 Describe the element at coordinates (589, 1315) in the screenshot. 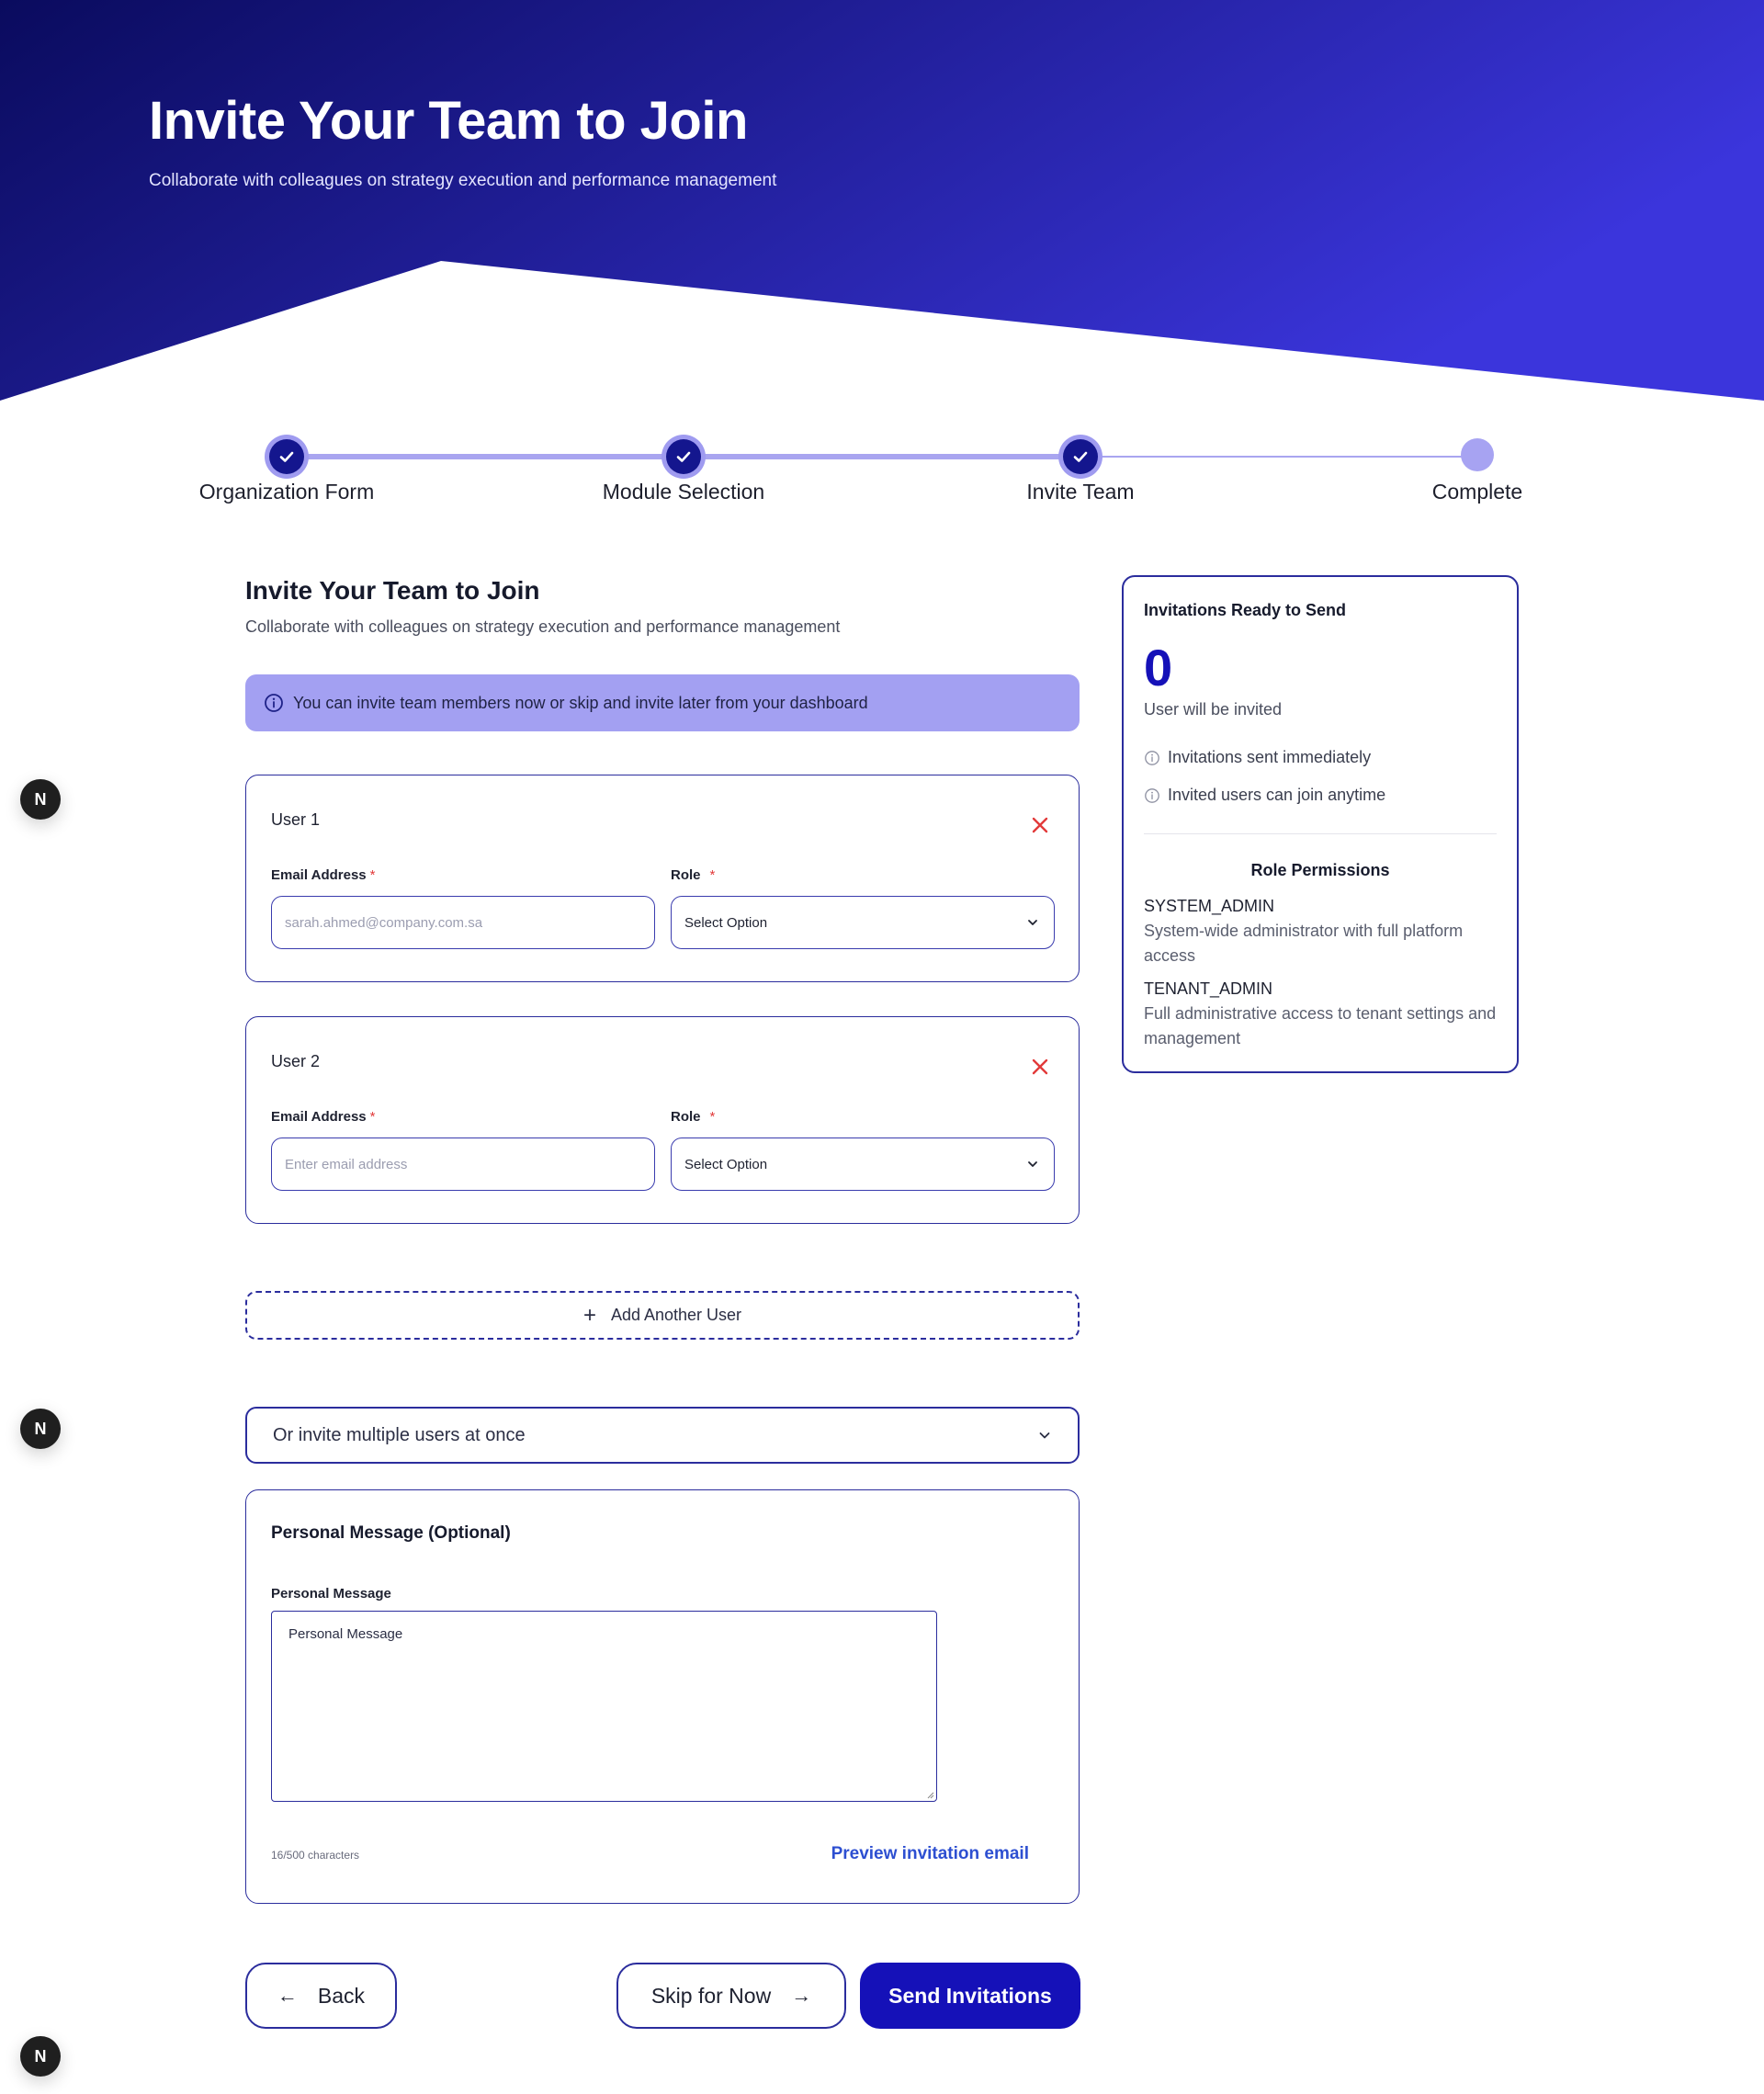

I see `plus-icon: +` at that location.